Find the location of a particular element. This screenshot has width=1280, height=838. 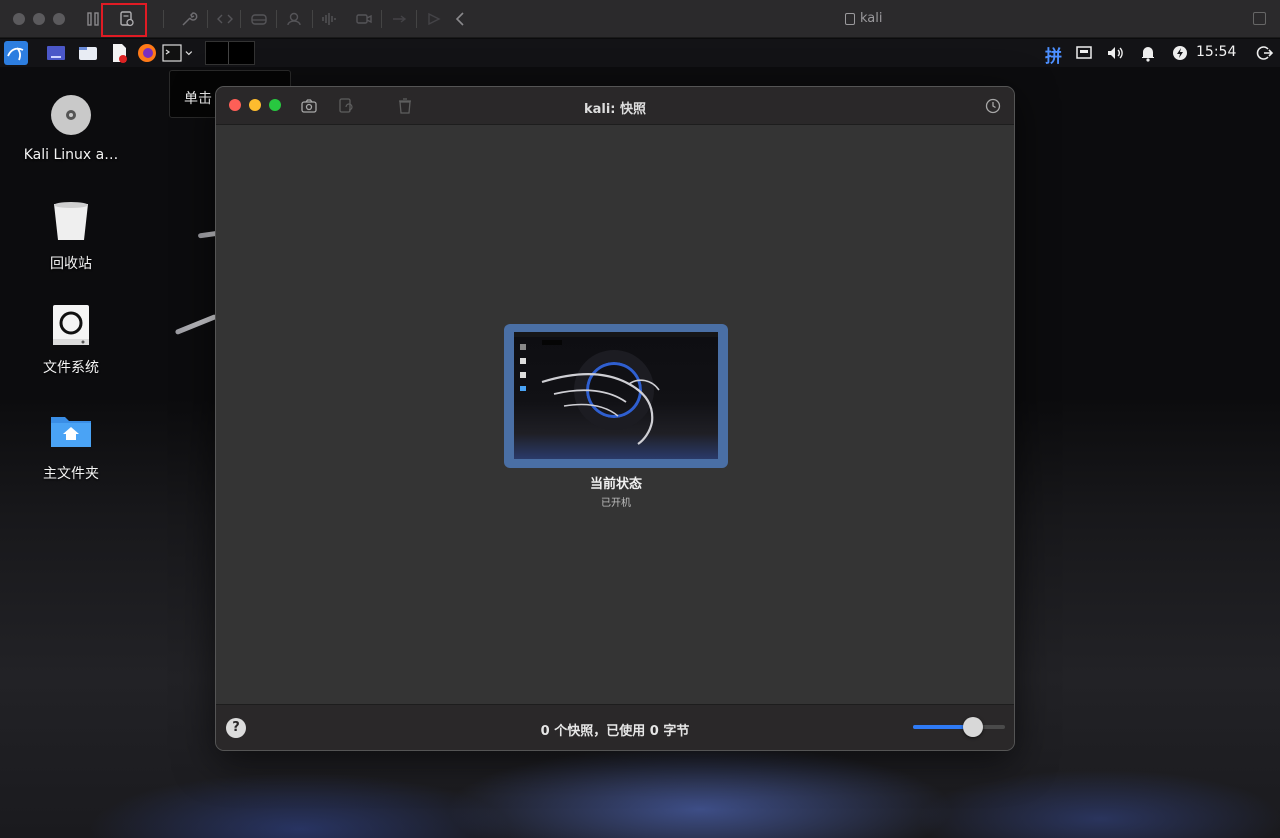

home-folder-icon is located at coordinates (71, 432).